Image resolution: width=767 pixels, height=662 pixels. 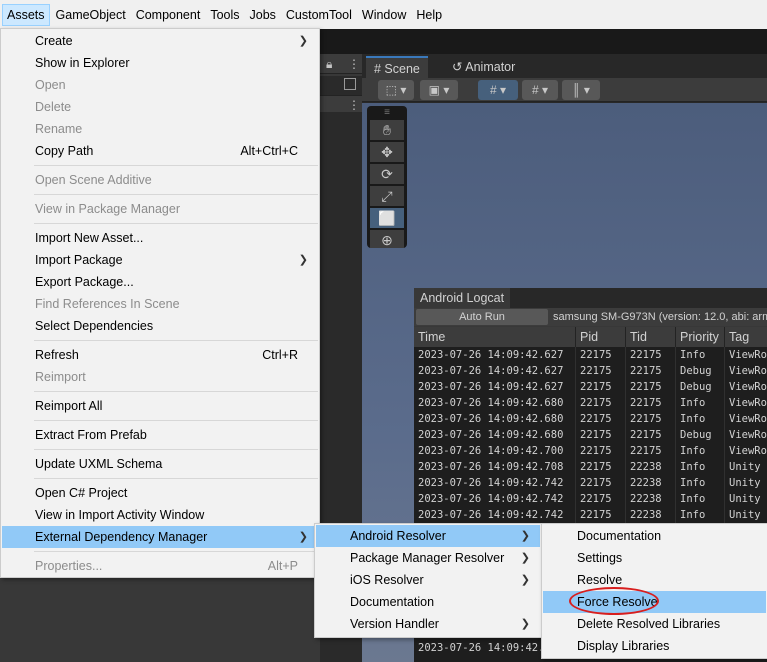 What do you see at coordinates (160, 260) in the screenshot?
I see `menu-item-import-package: Import Package ❯` at bounding box center [160, 260].